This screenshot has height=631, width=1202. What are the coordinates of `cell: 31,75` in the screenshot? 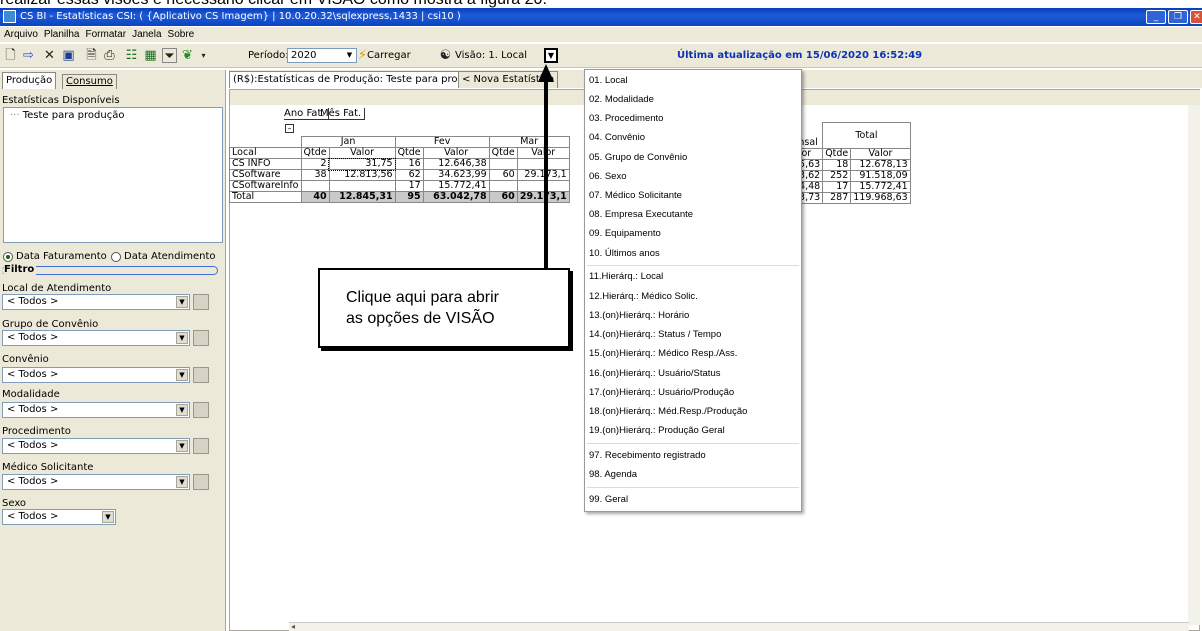 It's located at (362, 164).